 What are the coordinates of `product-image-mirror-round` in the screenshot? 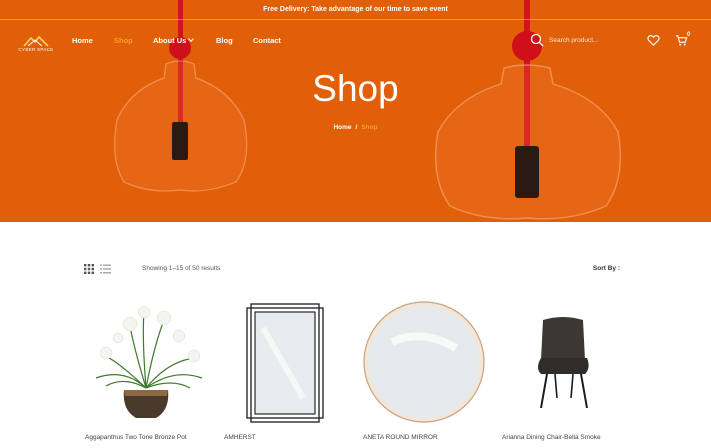 It's located at (424, 362).